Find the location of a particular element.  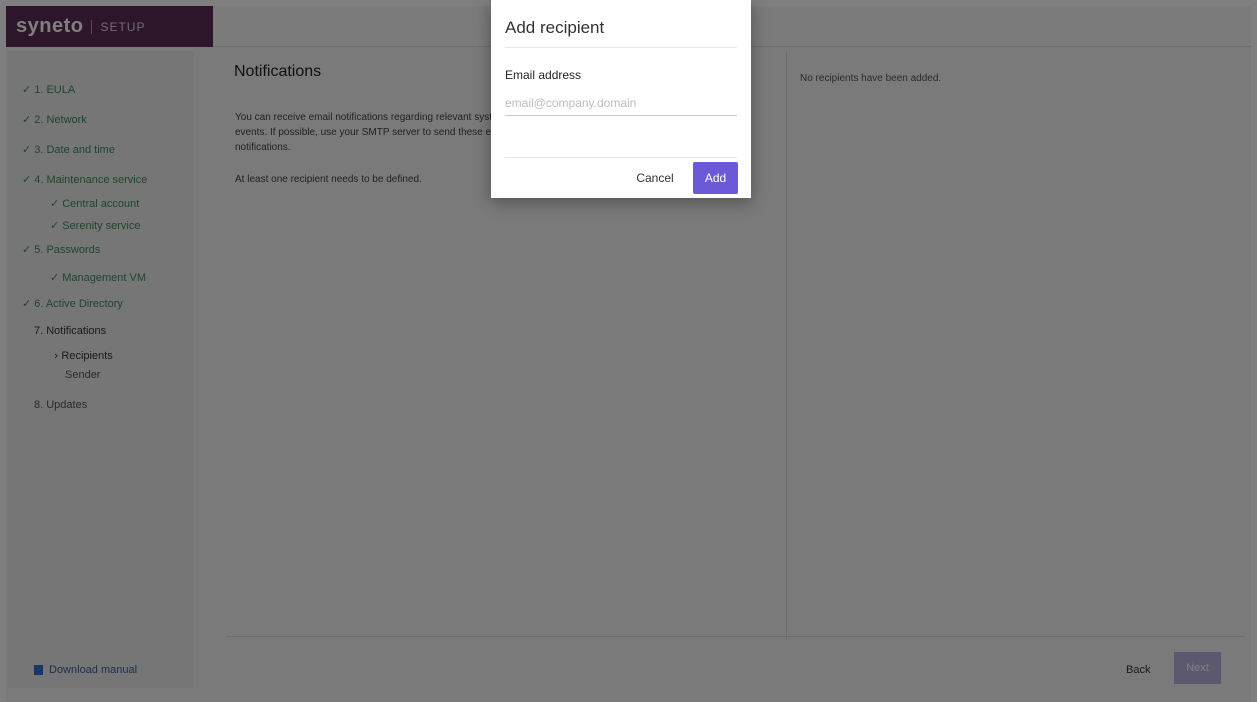

dialog-header-divider is located at coordinates (621, 47).